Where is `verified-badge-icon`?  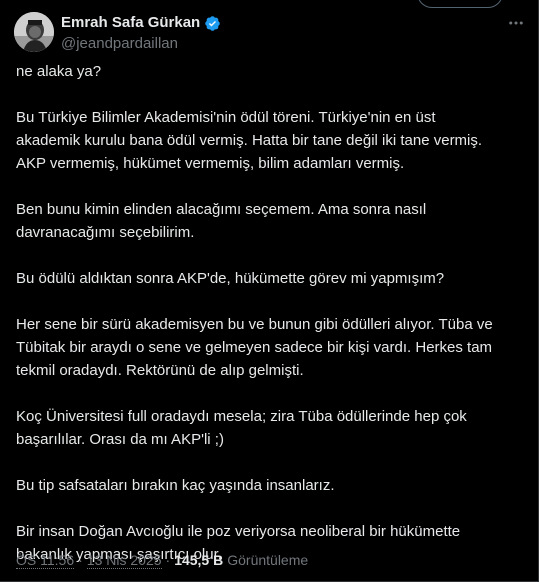
verified-badge-icon is located at coordinates (212, 23).